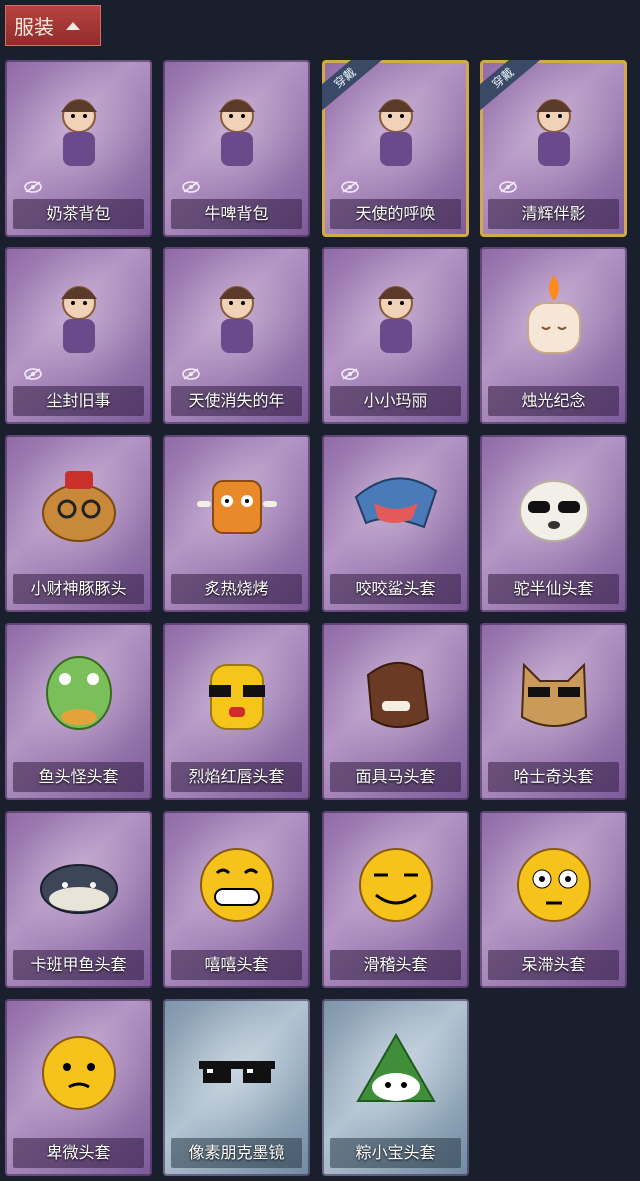  I want to click on item-label: 奶茶背包, so click(78, 213).